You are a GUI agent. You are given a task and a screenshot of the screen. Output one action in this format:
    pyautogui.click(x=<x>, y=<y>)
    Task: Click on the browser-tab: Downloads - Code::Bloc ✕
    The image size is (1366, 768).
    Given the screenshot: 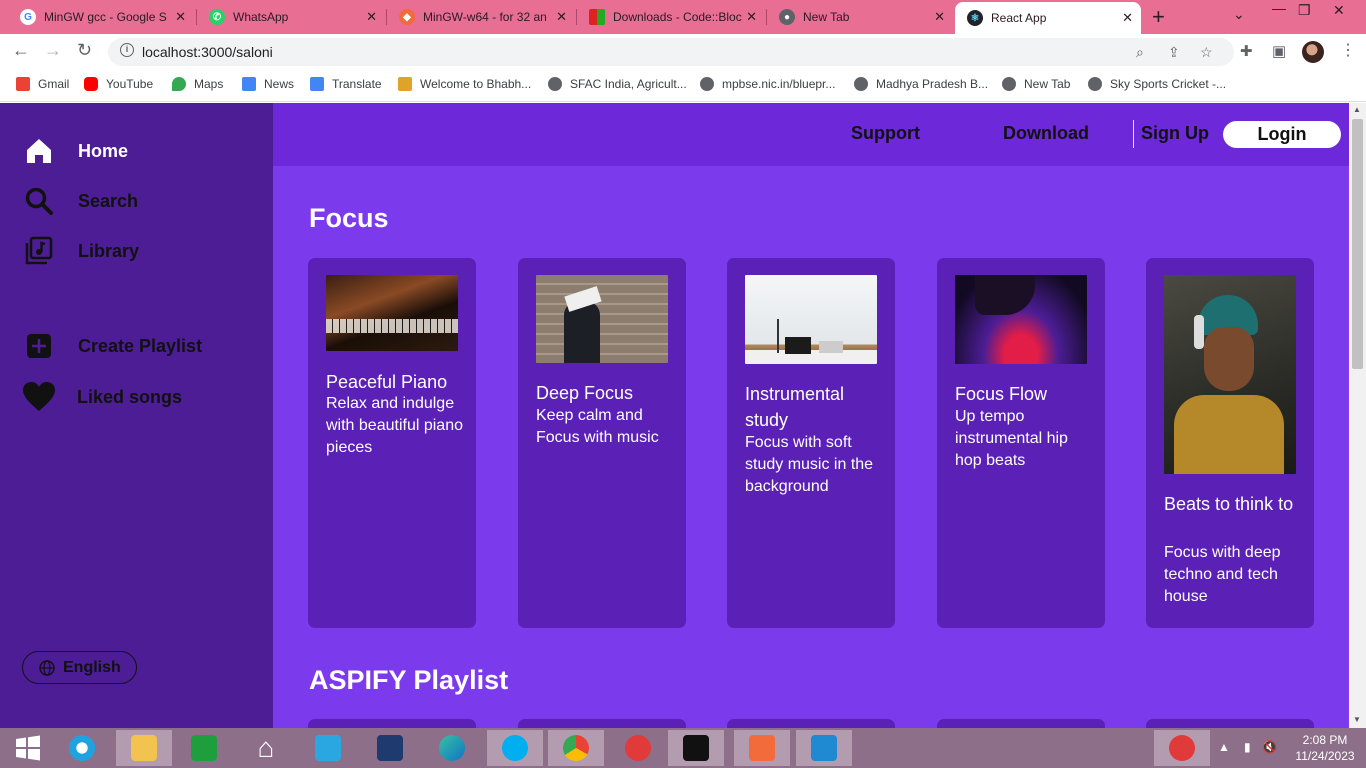 What is the action you would take?
    pyautogui.click(x=671, y=17)
    